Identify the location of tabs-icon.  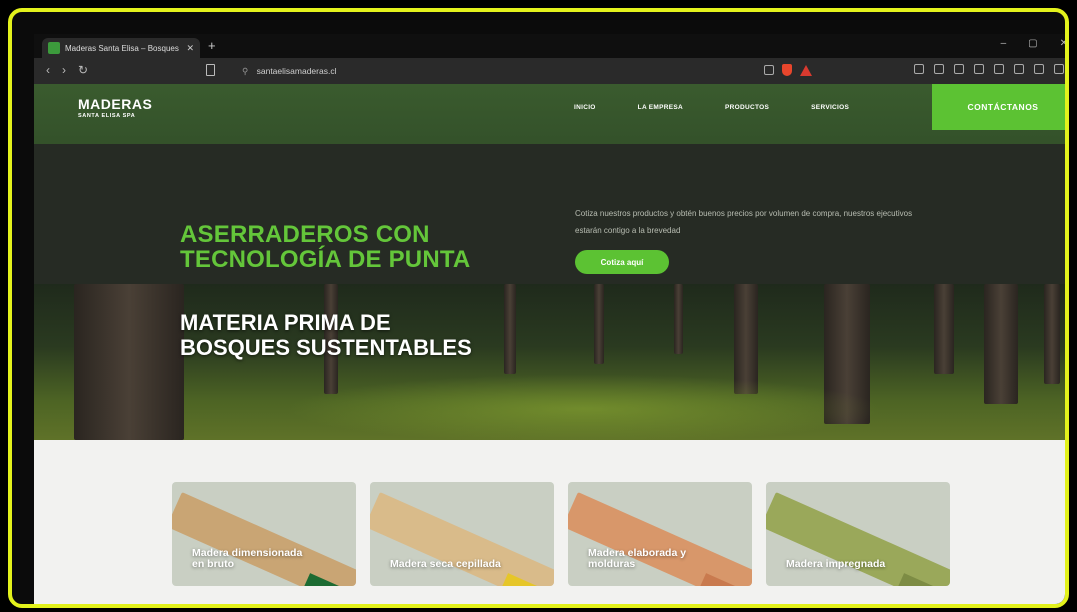
(999, 69).